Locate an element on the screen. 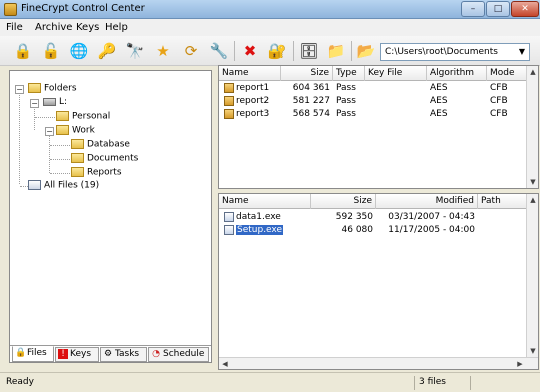 This screenshot has height=392, width=540. column-header-modified: Modified is located at coordinates (427, 201).